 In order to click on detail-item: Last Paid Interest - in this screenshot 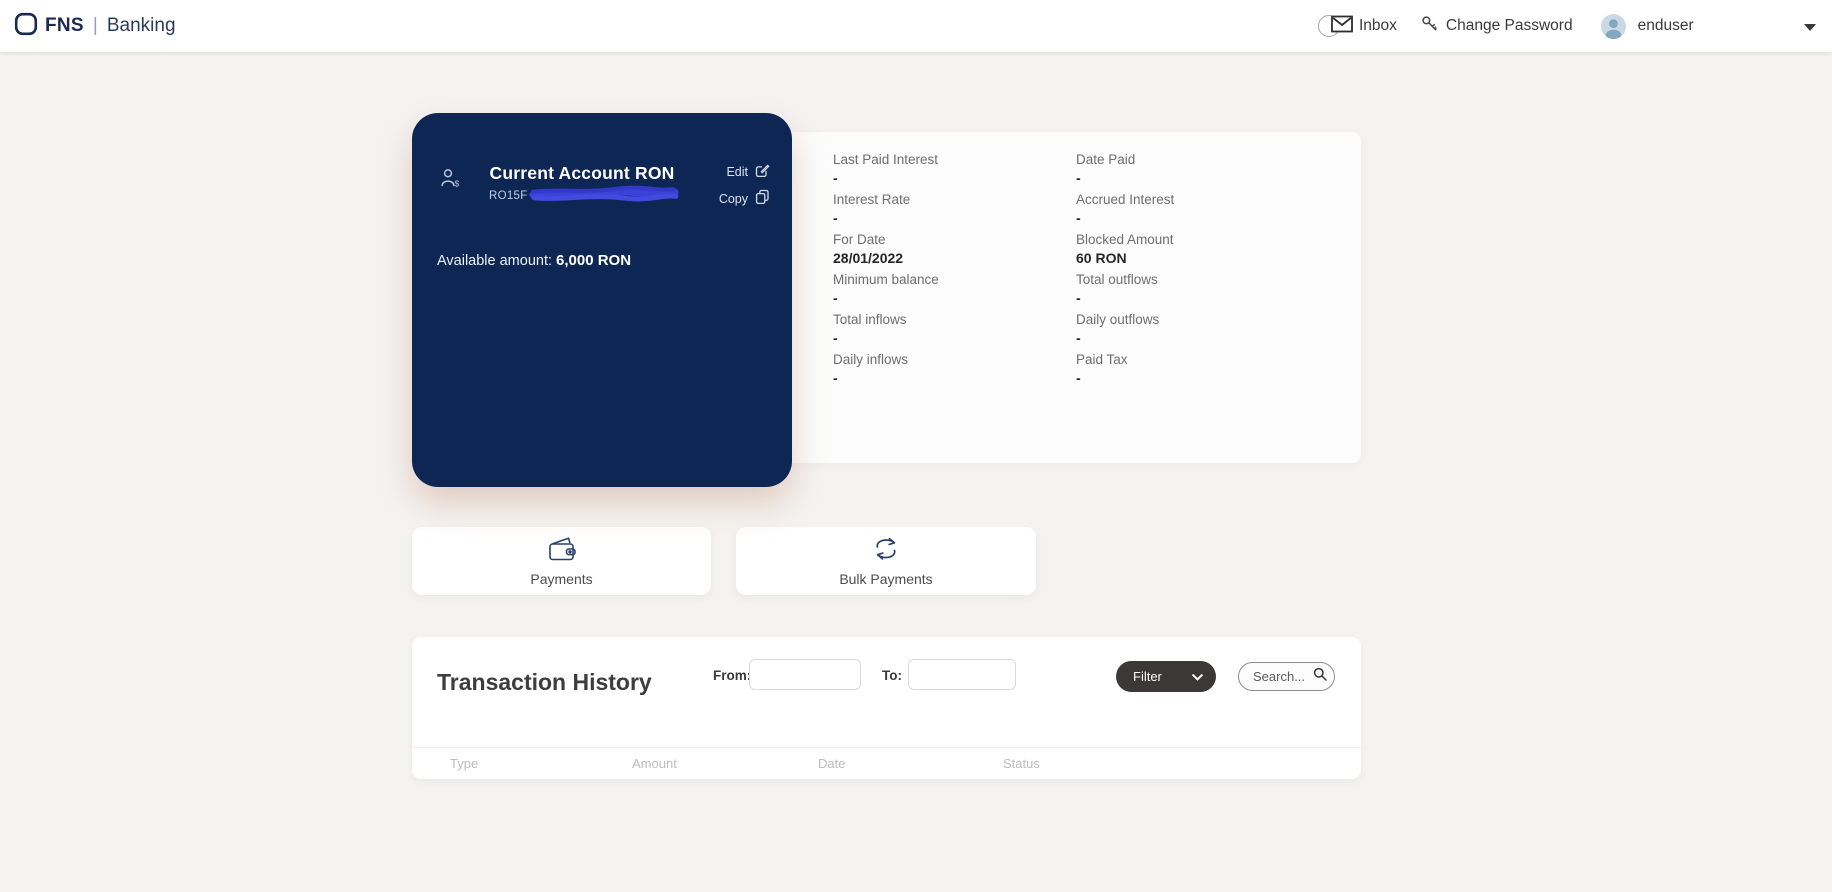, I will do `click(954, 169)`.